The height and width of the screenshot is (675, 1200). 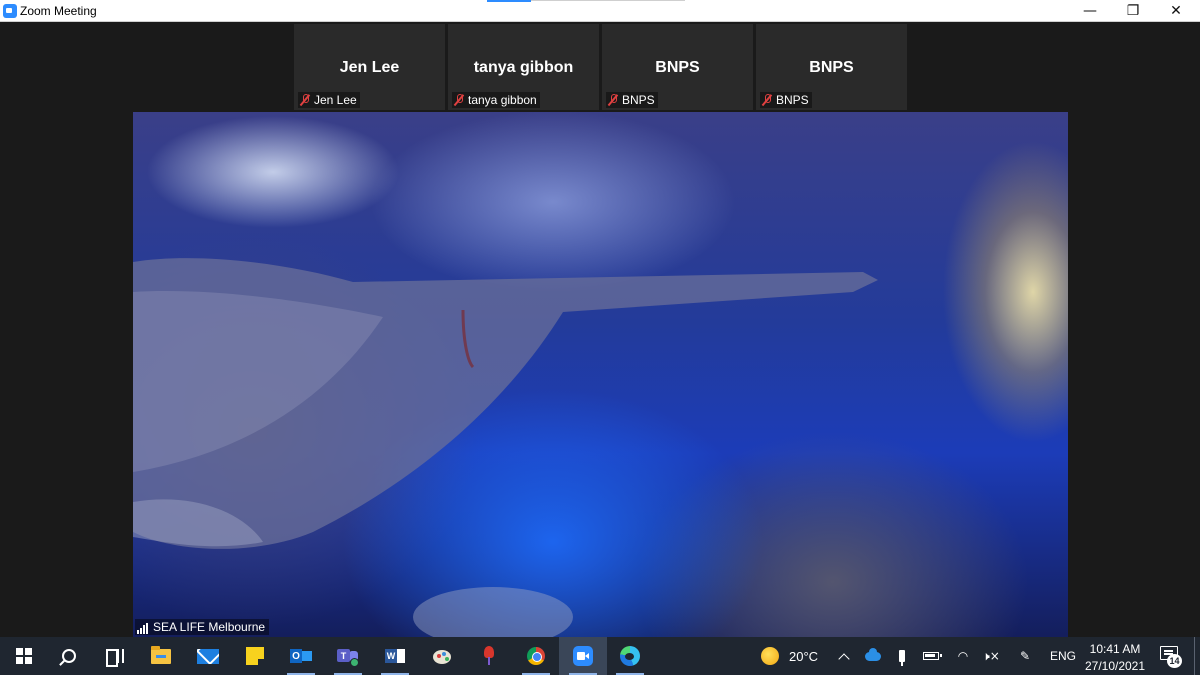 I want to click on zoom-button, so click(x=583, y=656).